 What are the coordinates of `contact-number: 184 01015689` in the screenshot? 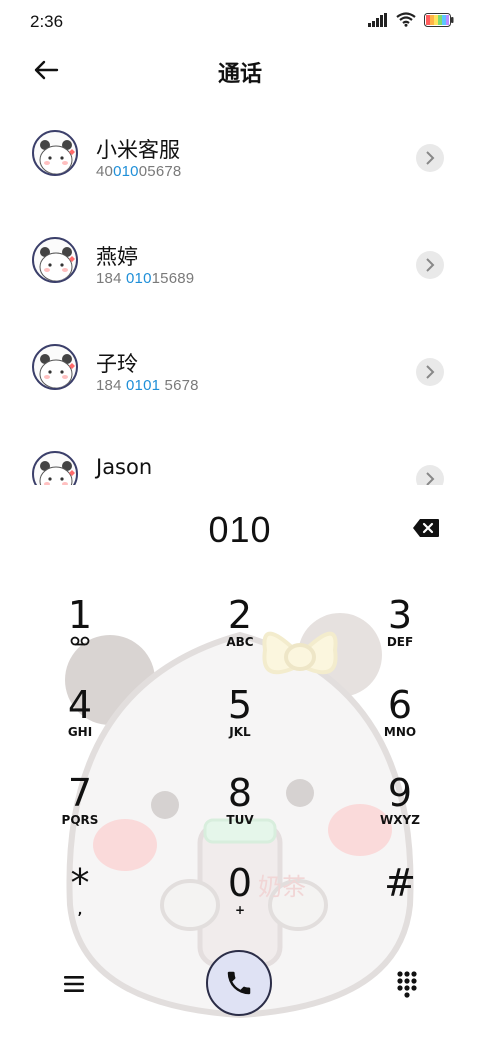 It's located at (145, 278).